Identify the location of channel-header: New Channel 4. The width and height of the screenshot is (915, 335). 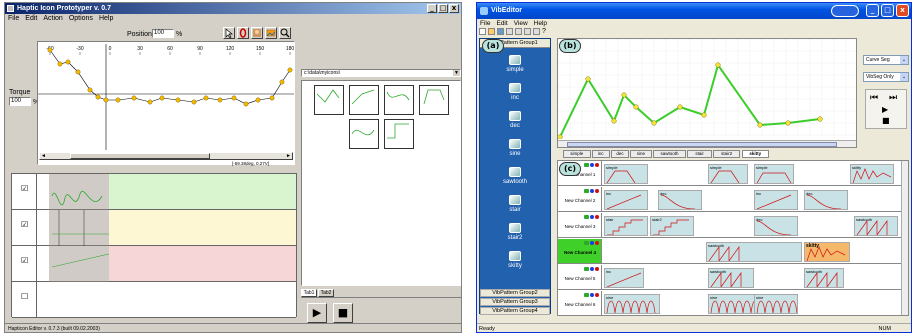
(580, 251).